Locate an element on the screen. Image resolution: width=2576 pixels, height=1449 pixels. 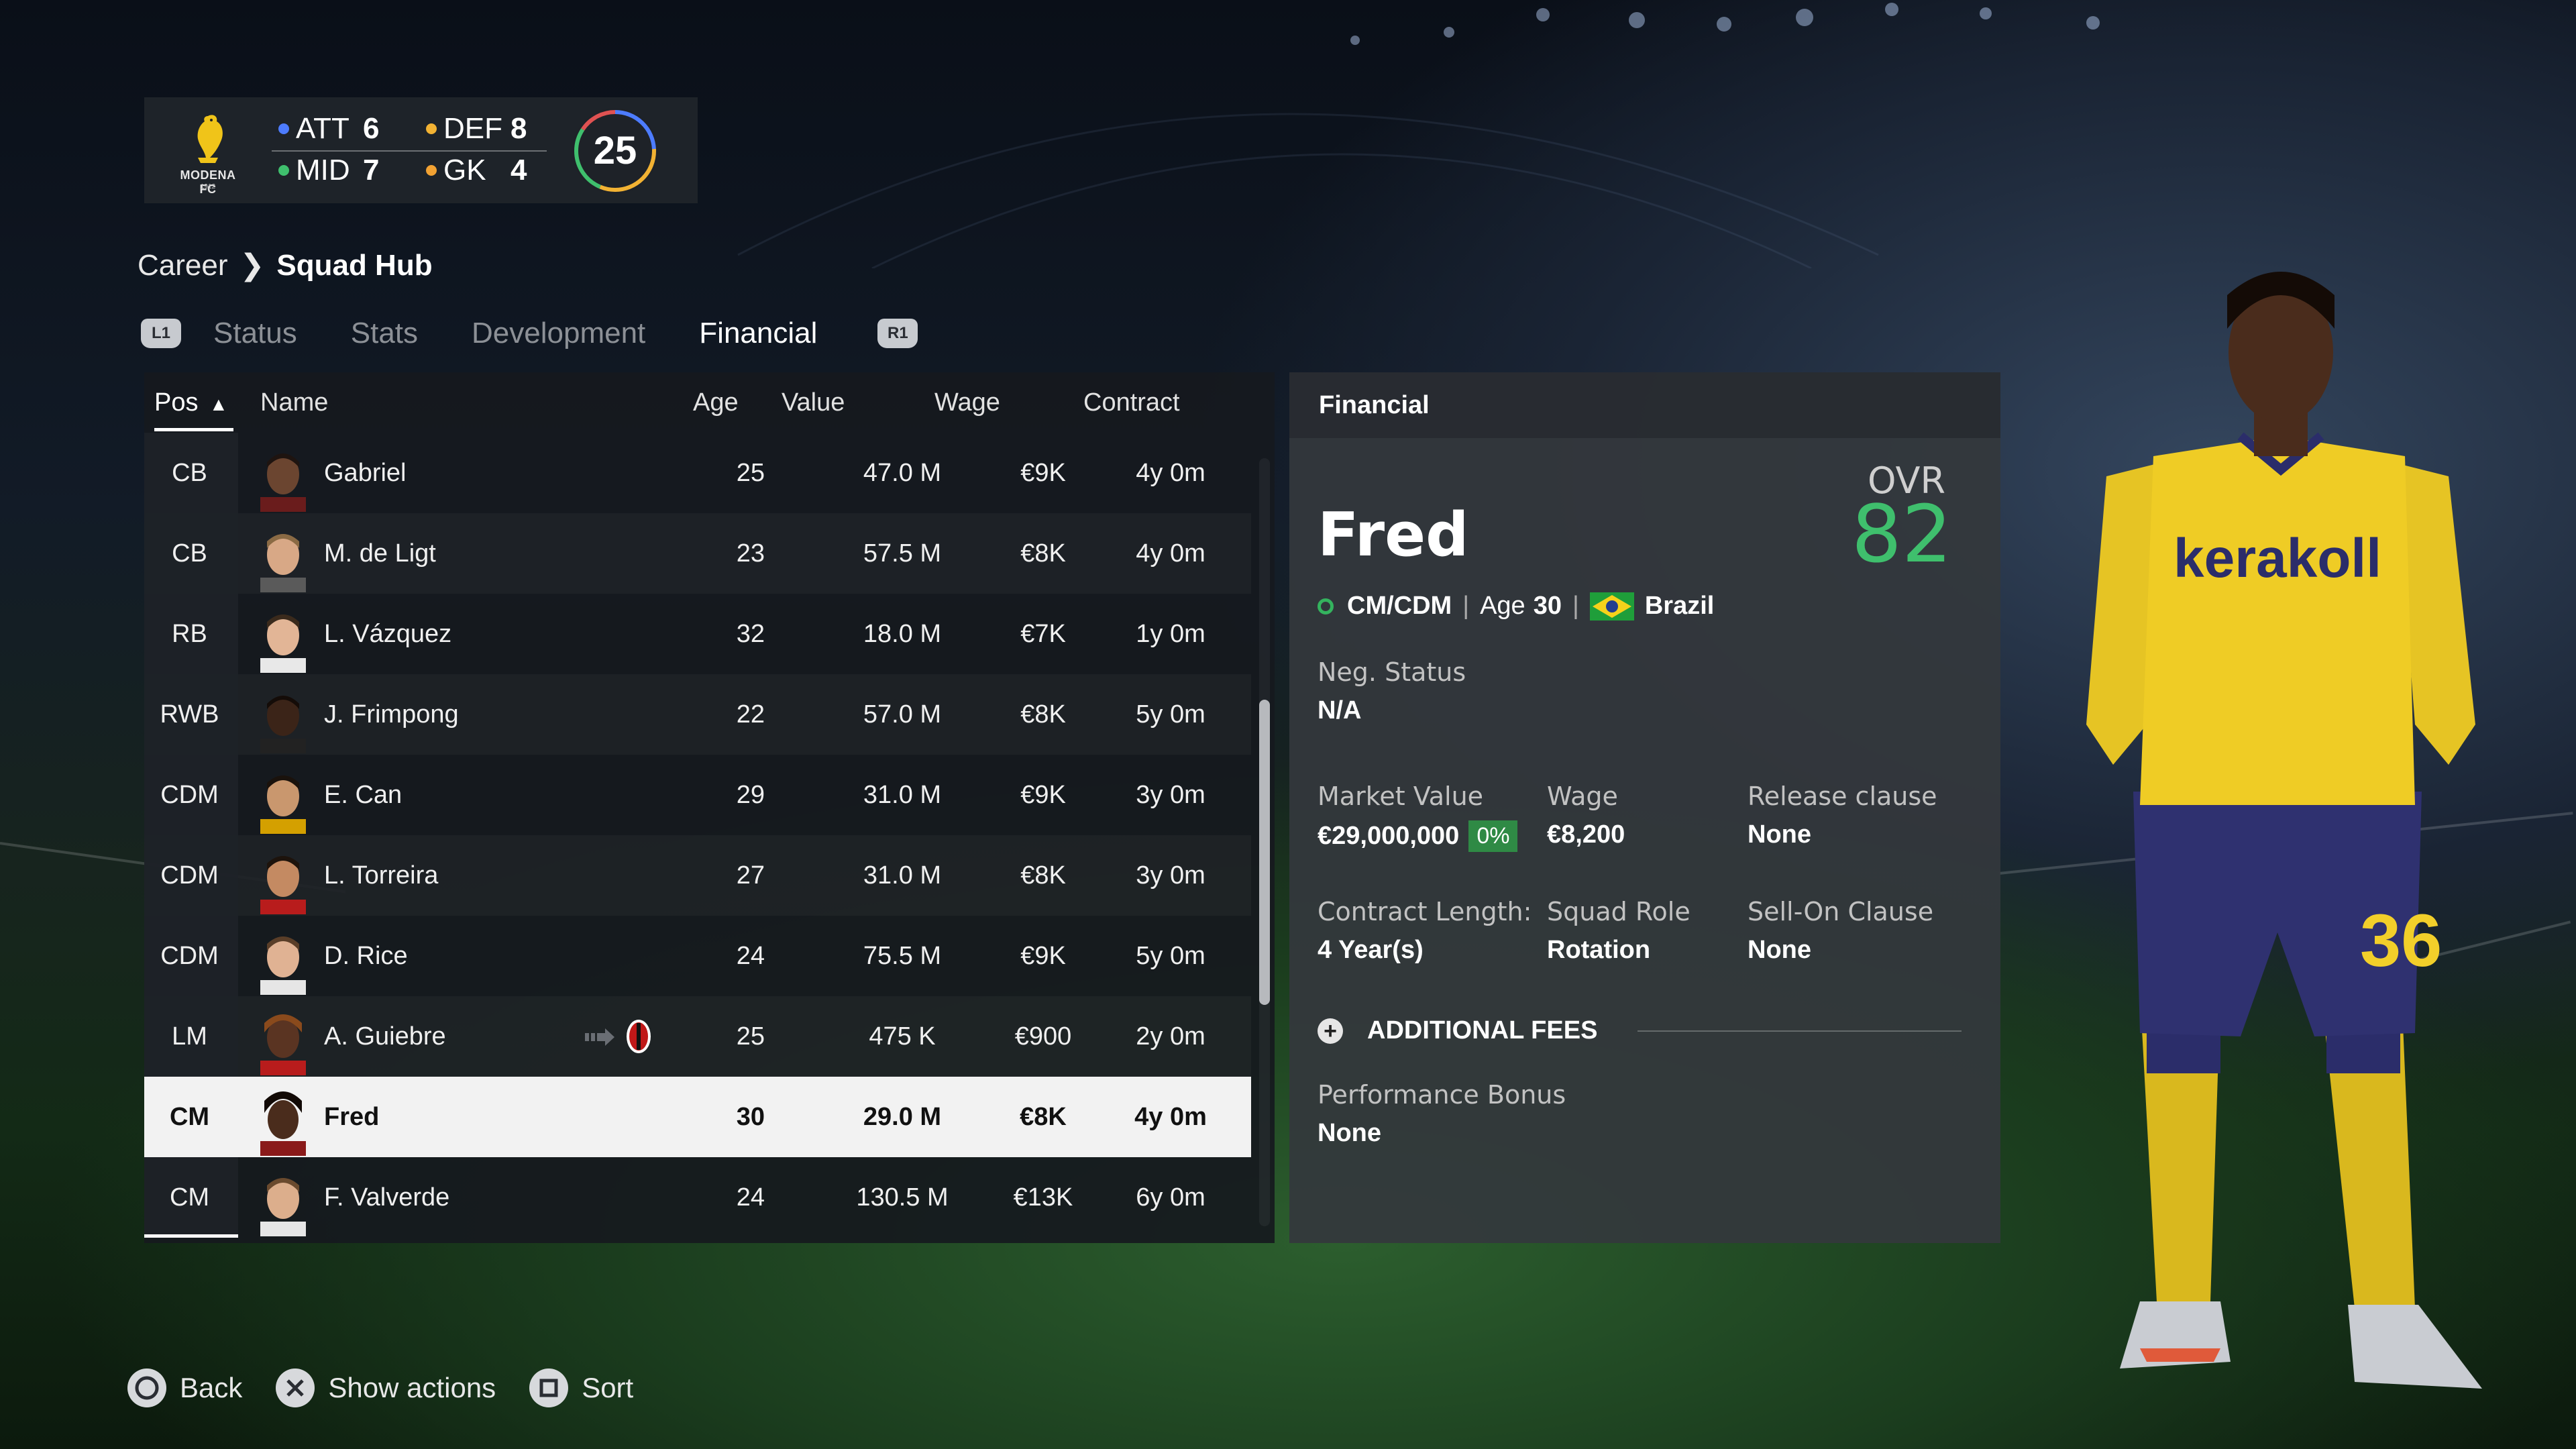
squad-total-badge: 25 is located at coordinates (615, 151).